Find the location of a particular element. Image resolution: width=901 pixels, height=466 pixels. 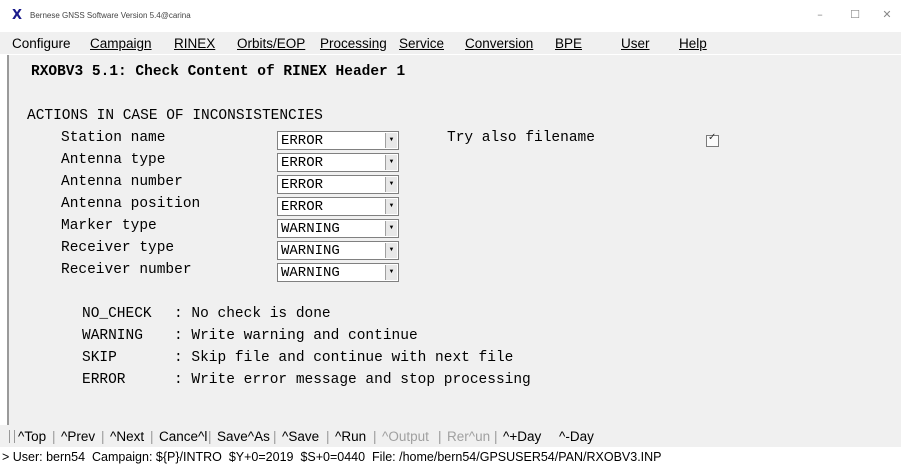

marker-type-select: WARNING ▼ is located at coordinates (338, 228).